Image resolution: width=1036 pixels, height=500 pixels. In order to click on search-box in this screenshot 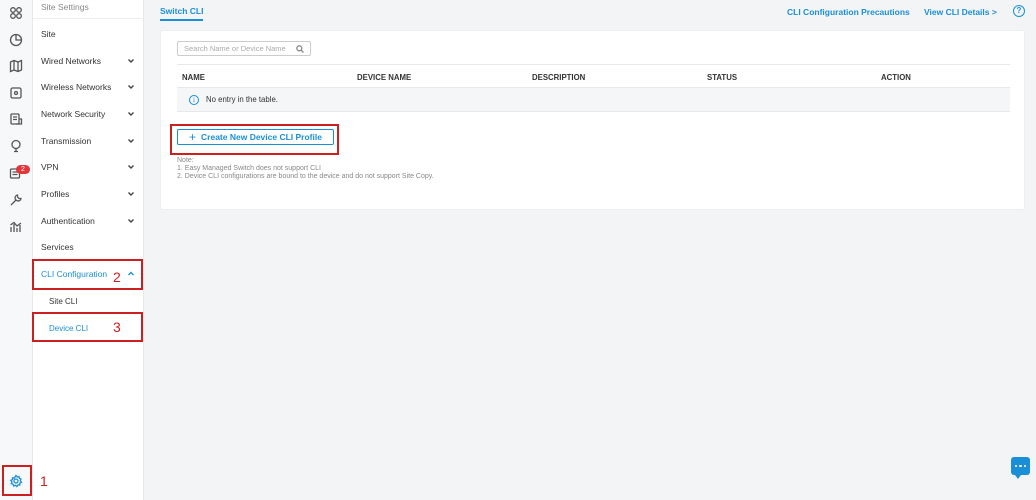, I will do `click(244, 48)`.